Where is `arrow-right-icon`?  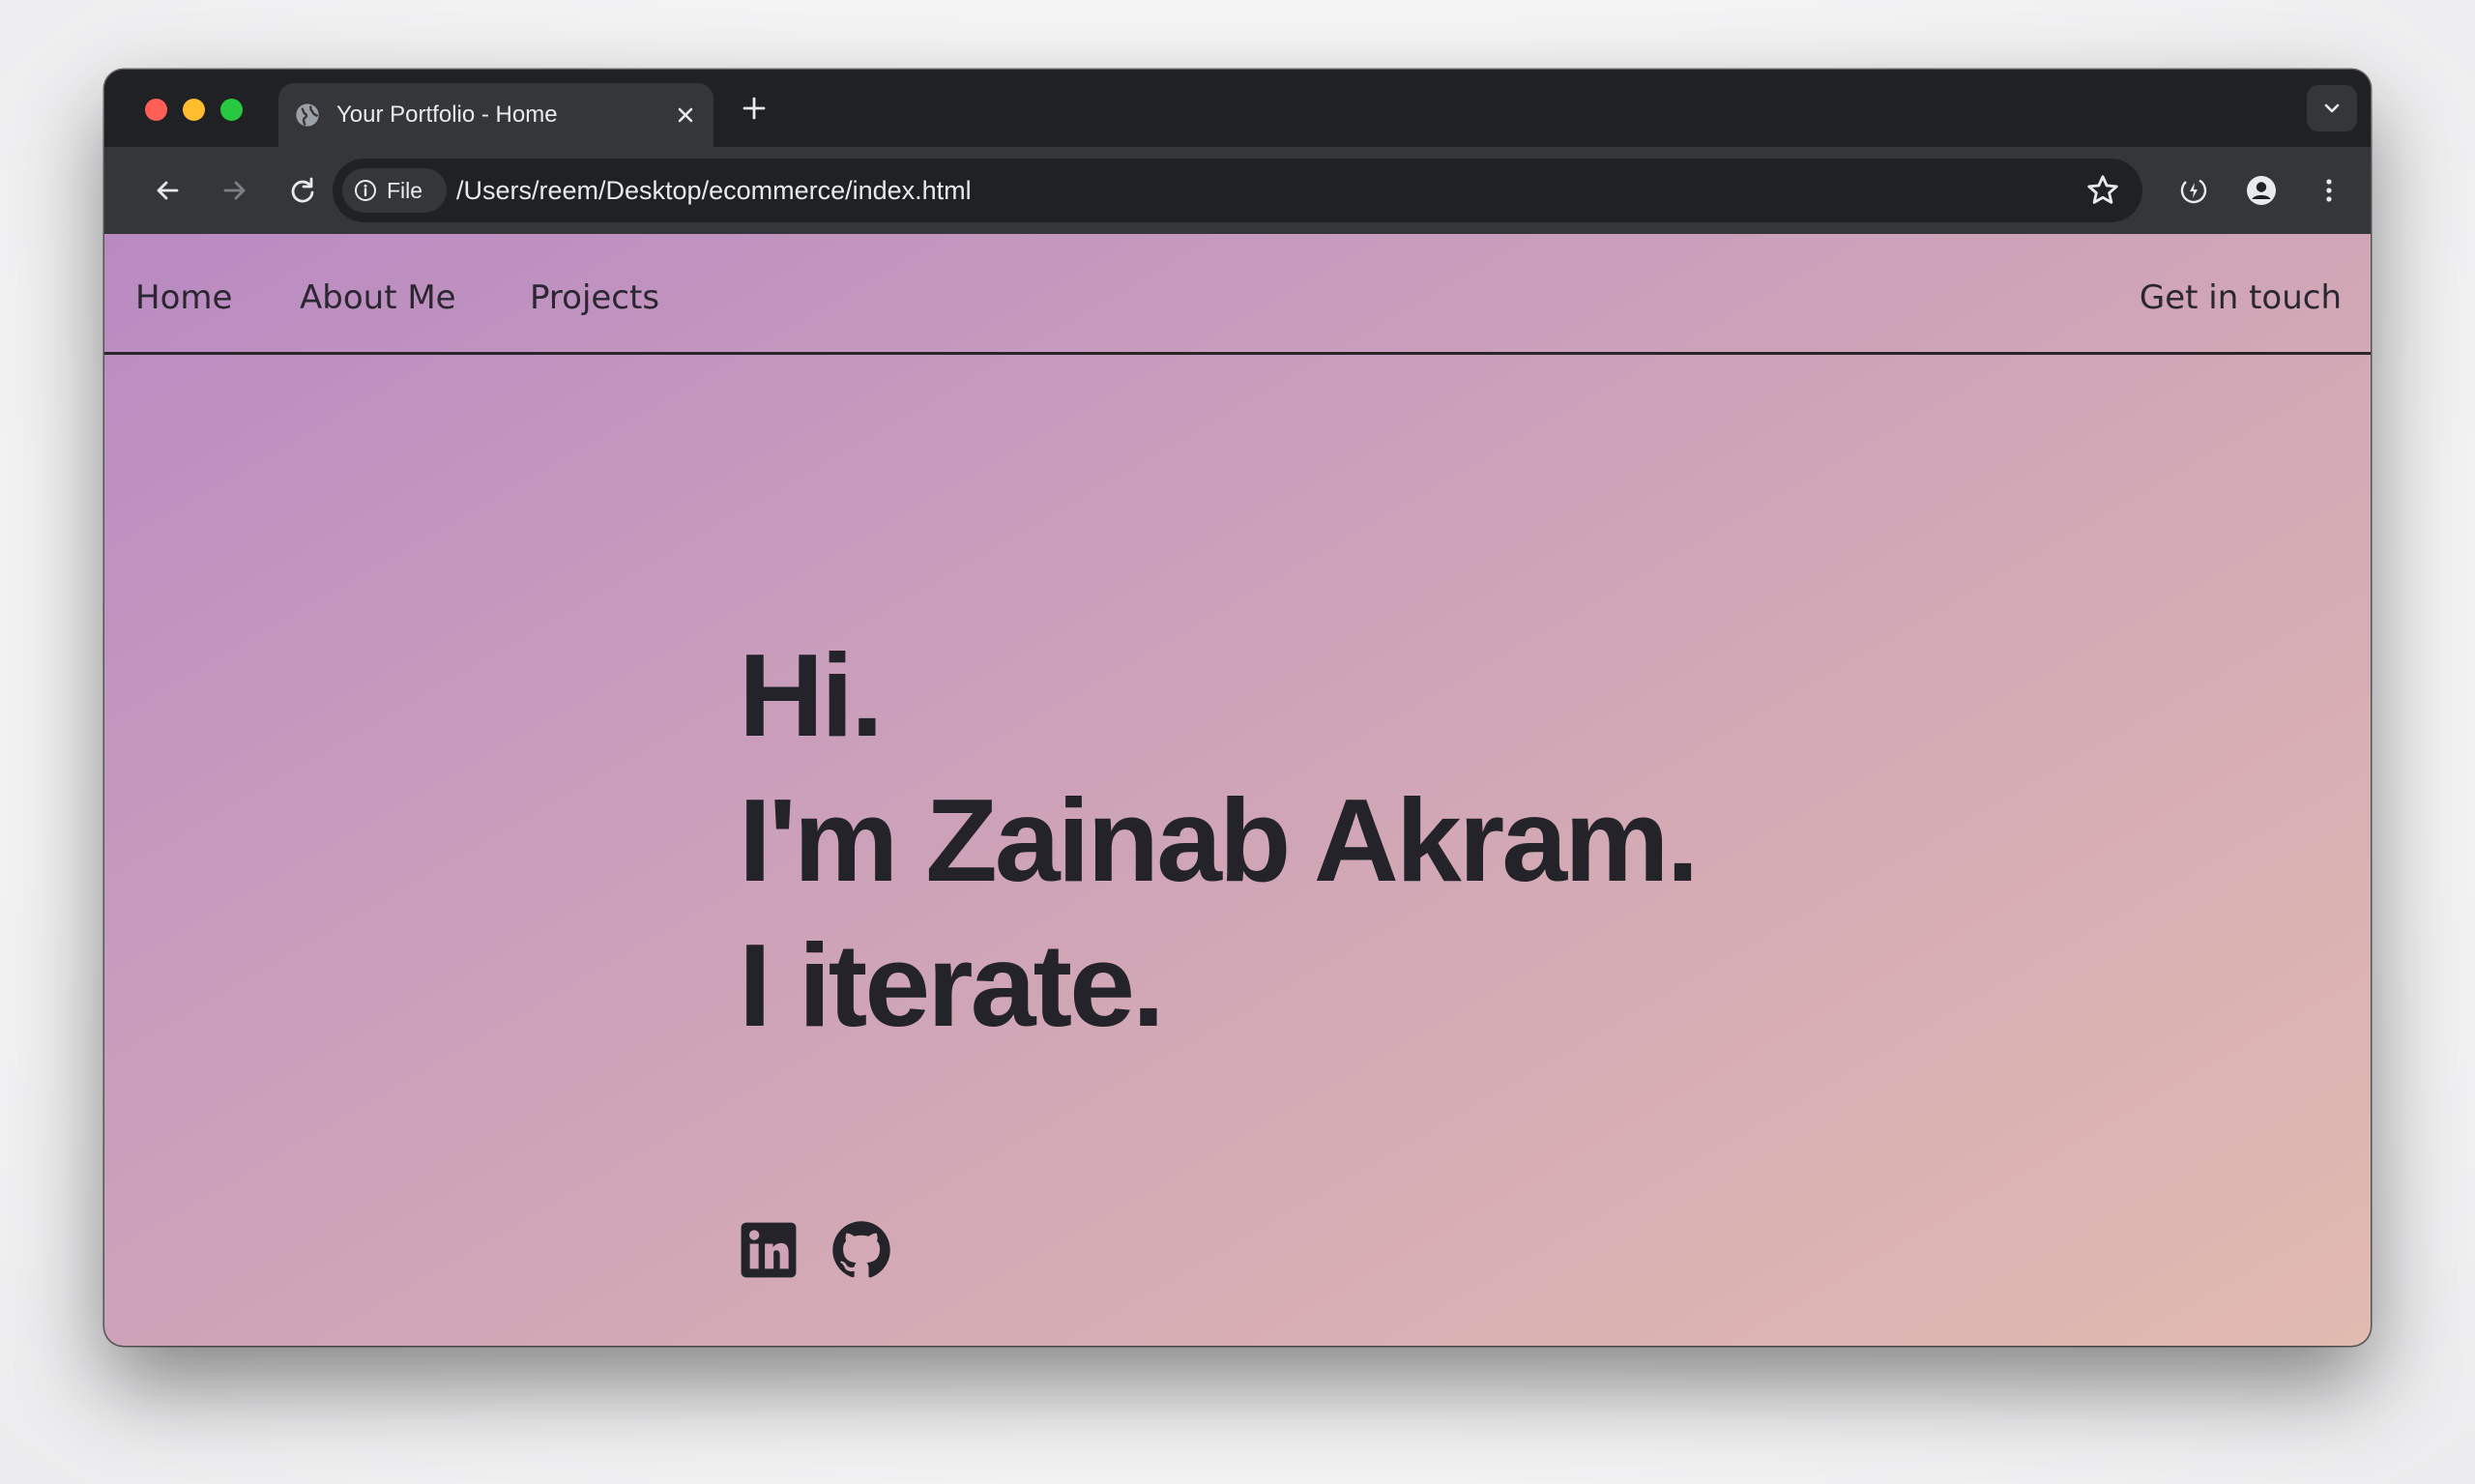
arrow-right-icon is located at coordinates (234, 190).